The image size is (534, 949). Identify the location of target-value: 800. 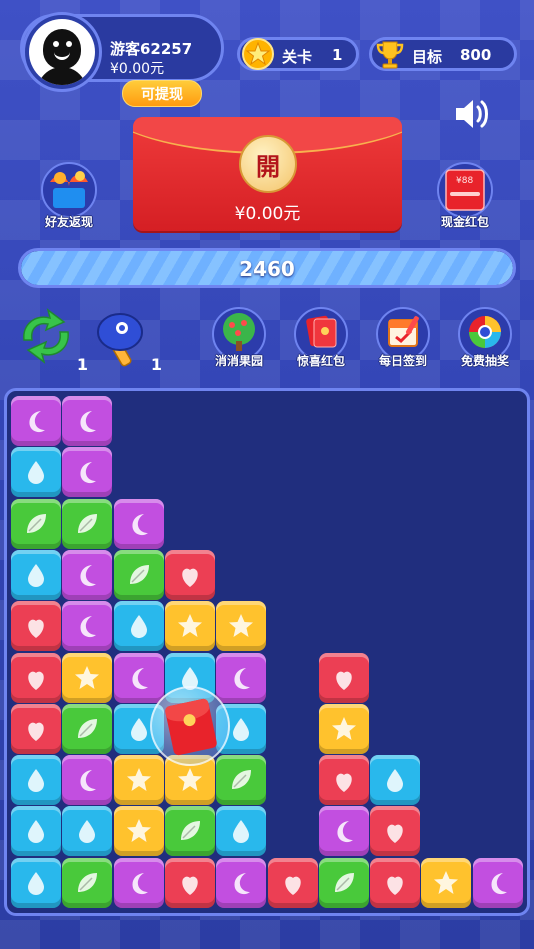
(476, 55).